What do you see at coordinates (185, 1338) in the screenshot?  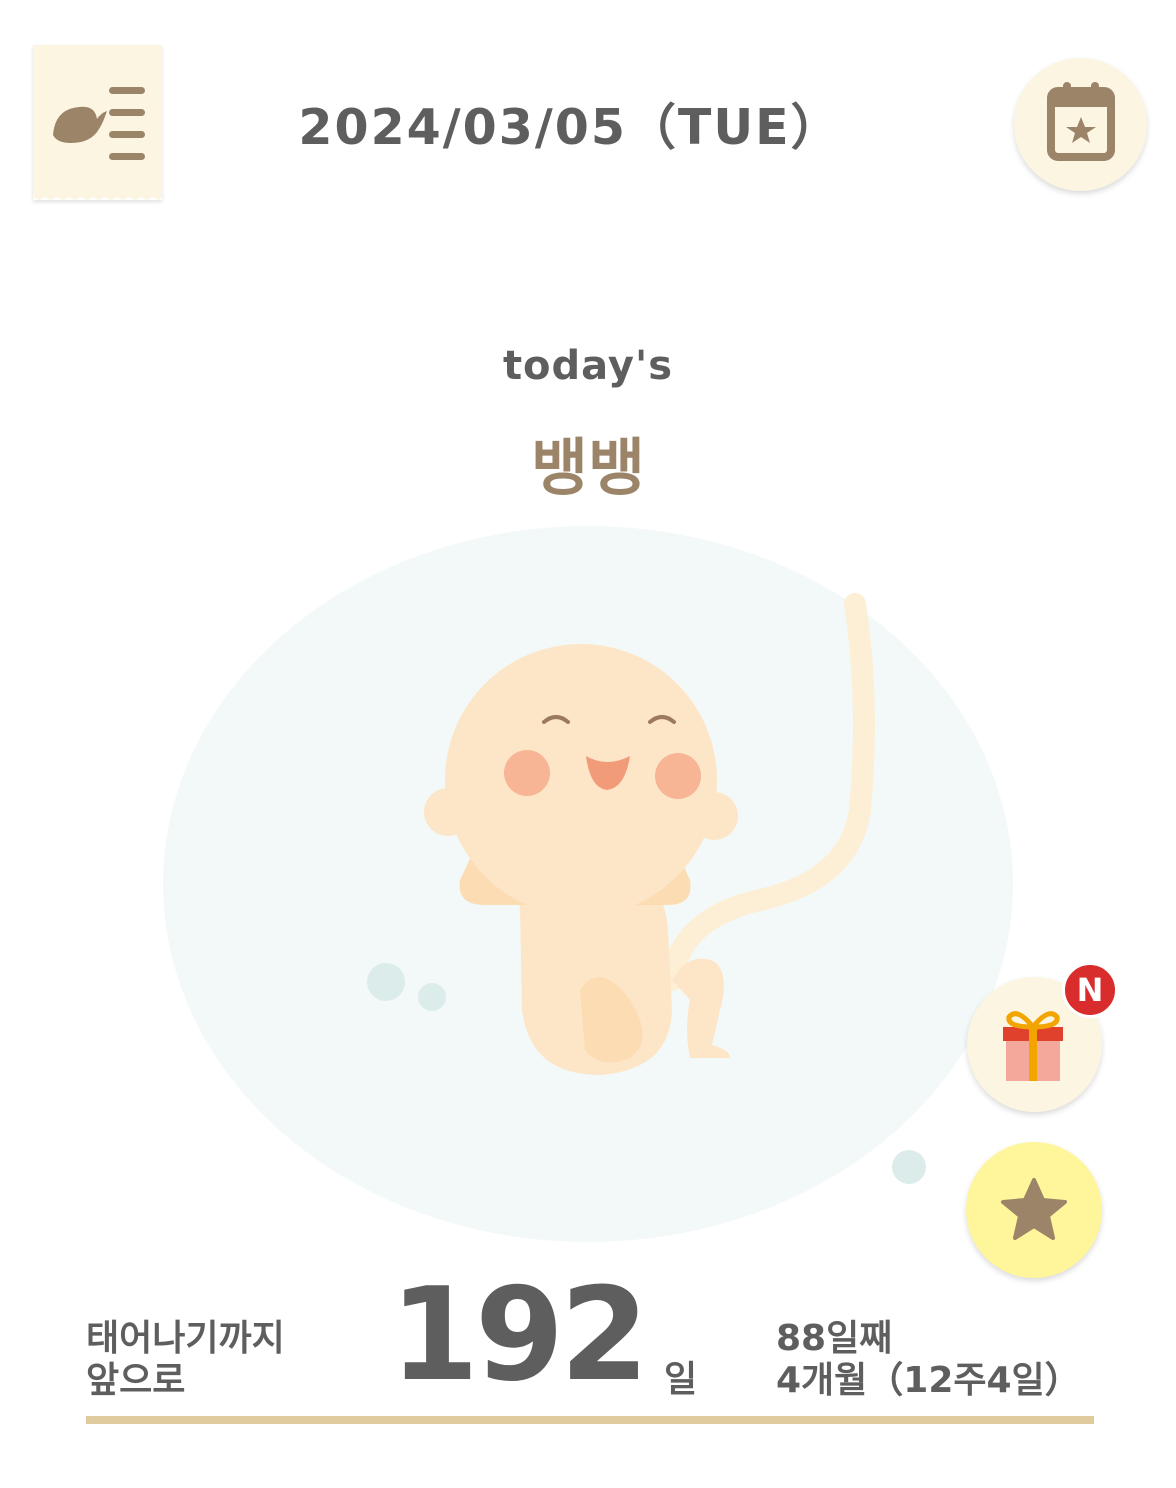 I see `countdown-label-line1: 태어나기까지` at bounding box center [185, 1338].